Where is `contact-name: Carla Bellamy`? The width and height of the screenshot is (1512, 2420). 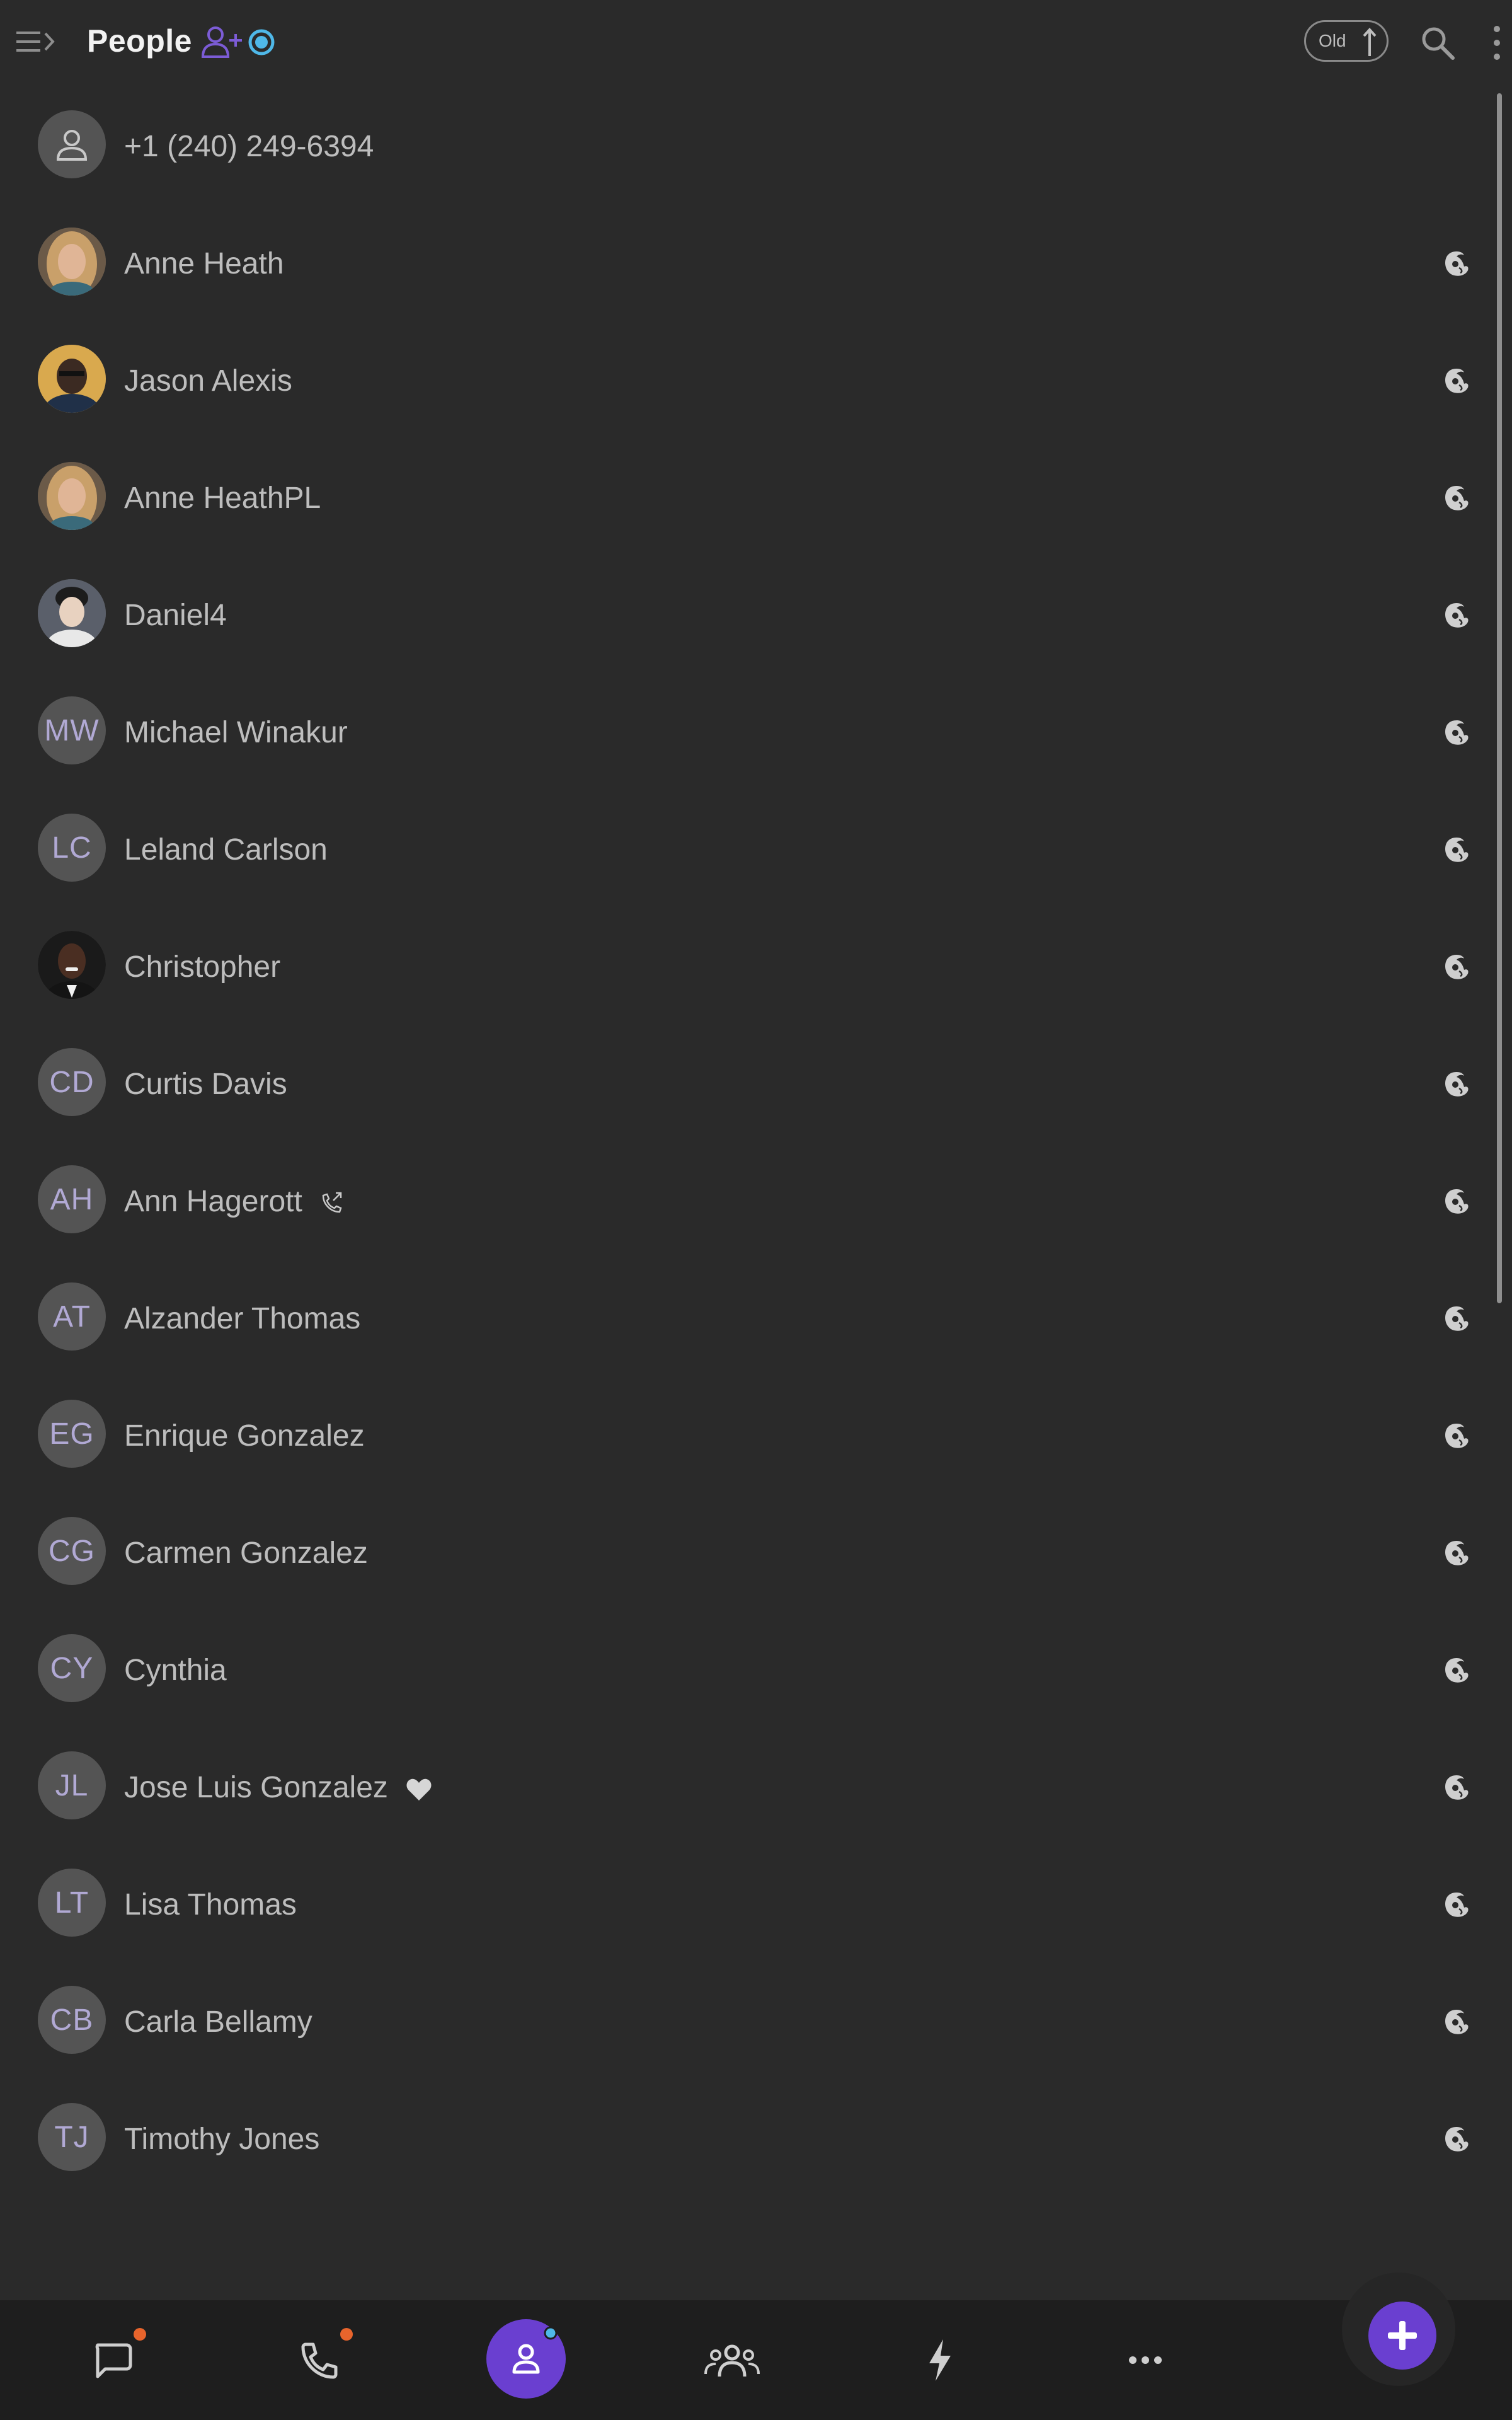
contact-name: Carla Bellamy is located at coordinates (218, 2022).